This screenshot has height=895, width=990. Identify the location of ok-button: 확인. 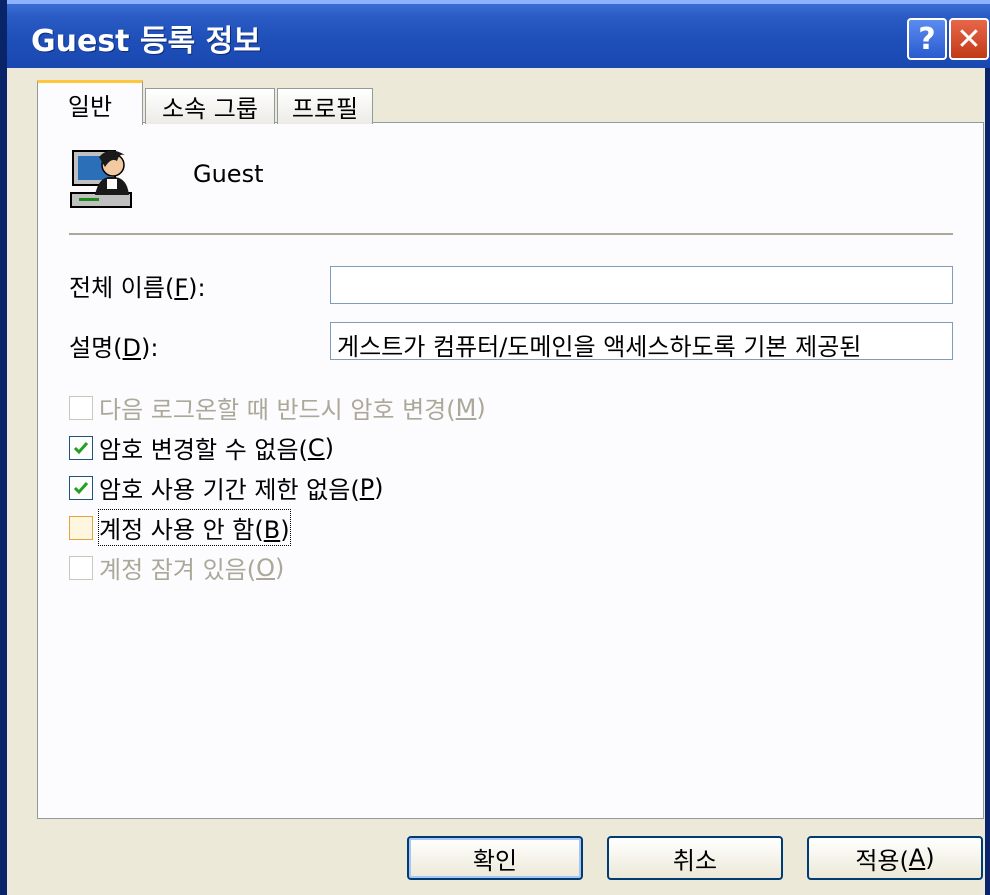
(495, 858).